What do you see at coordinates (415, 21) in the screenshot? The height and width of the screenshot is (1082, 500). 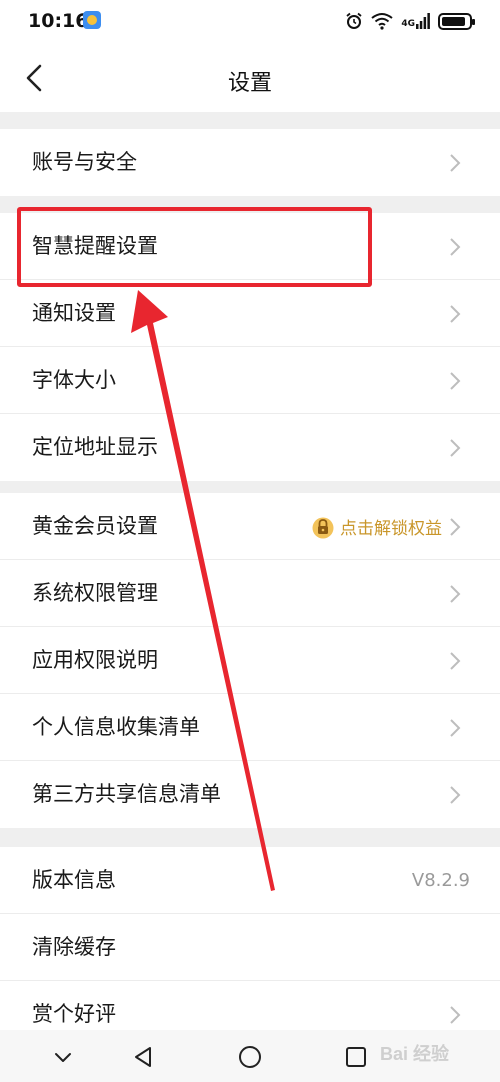 I see `cell-signal-icon: 4G` at bounding box center [415, 21].